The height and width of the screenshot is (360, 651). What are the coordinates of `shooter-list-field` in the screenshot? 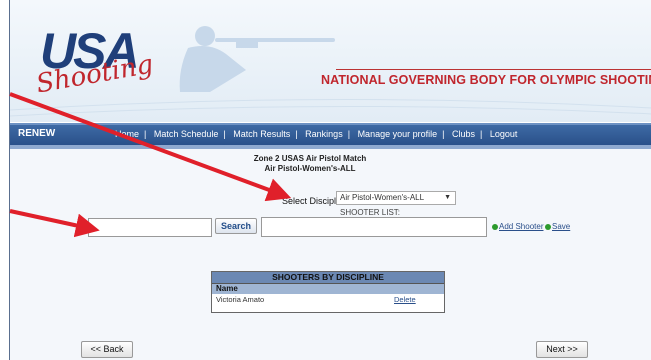 It's located at (374, 227).